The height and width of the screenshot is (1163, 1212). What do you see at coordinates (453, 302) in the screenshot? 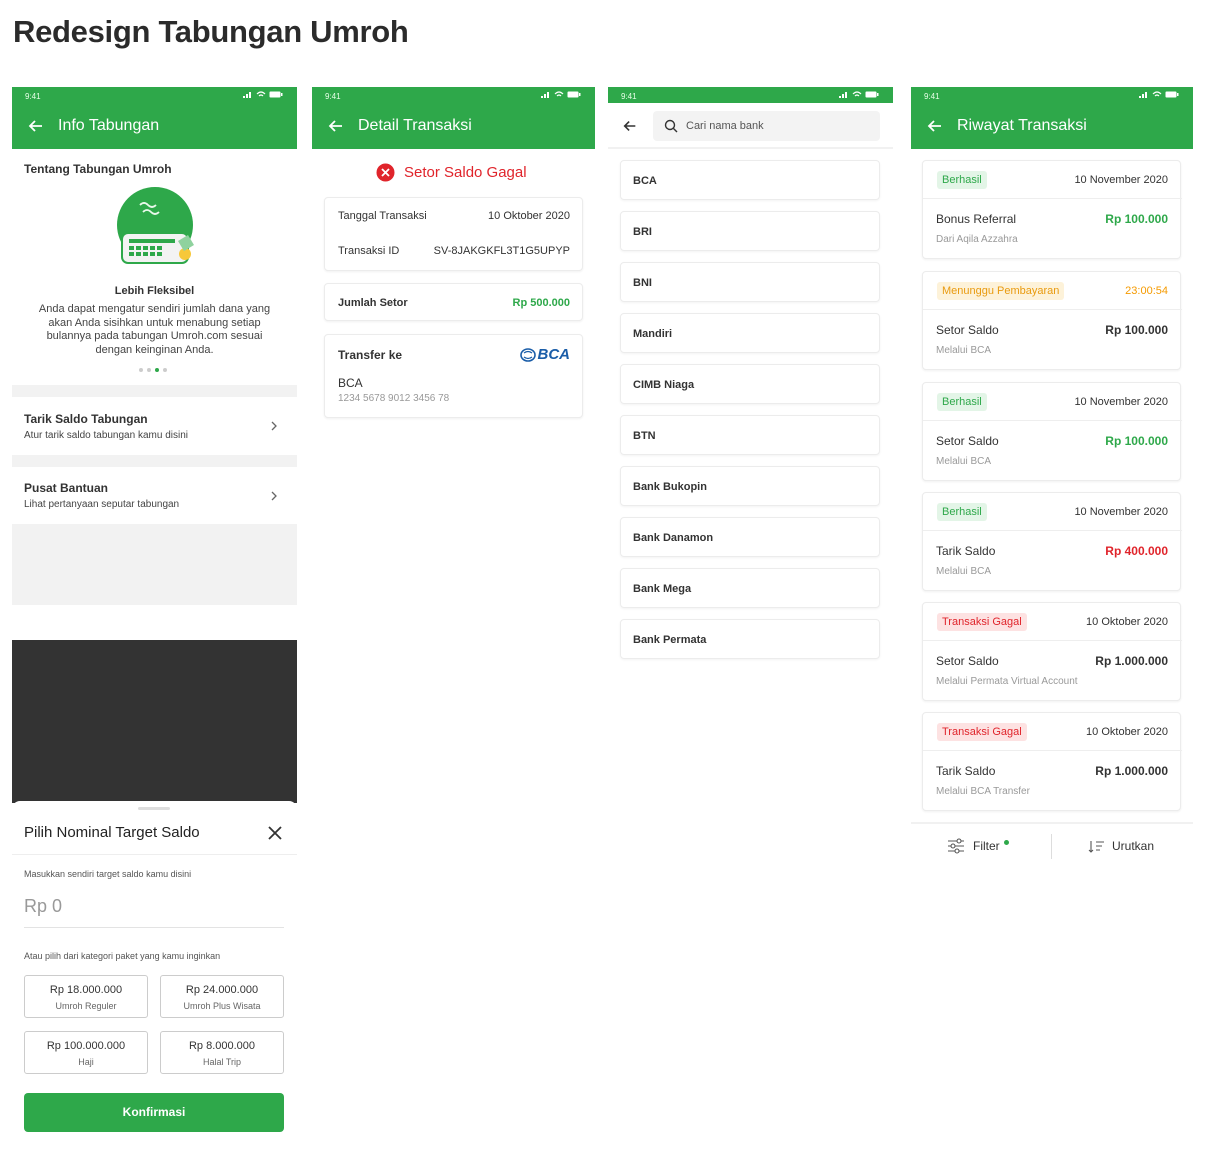
I see `amount-card: Jumlah Setor Rp 500.000` at bounding box center [453, 302].